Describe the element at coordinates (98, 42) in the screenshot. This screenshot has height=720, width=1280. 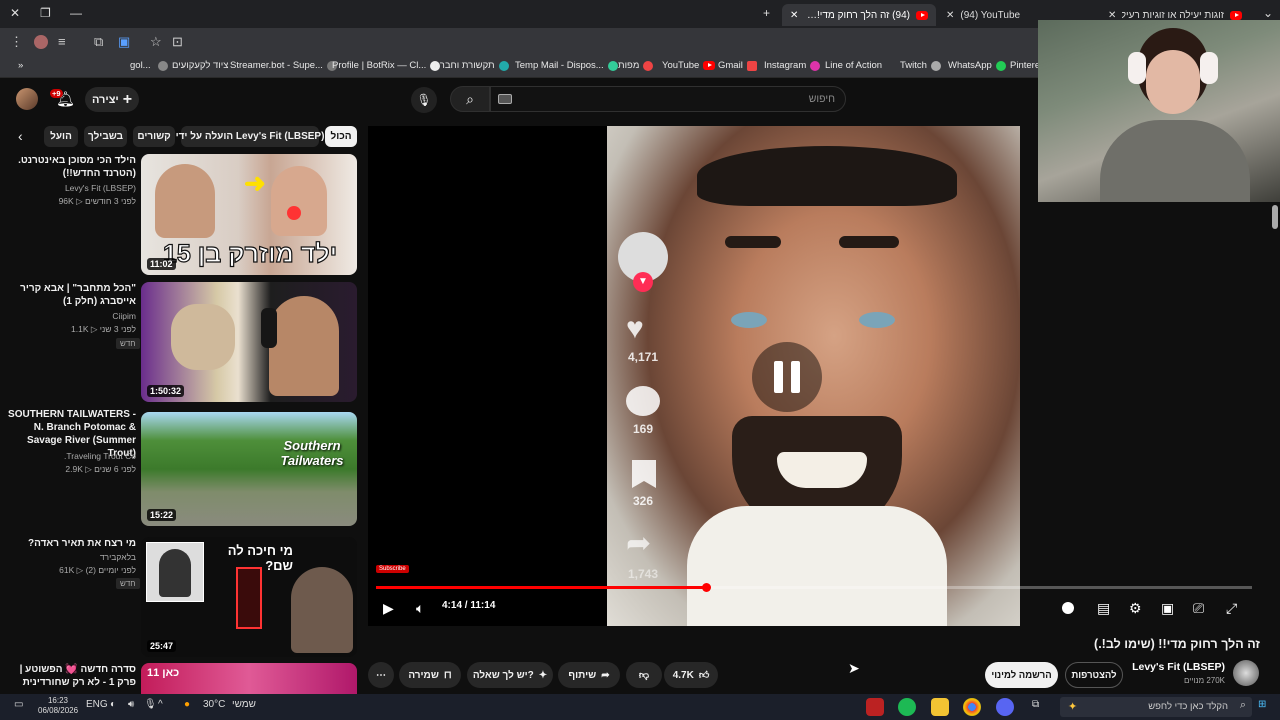
I see `extensions-icon: ⧉` at that location.